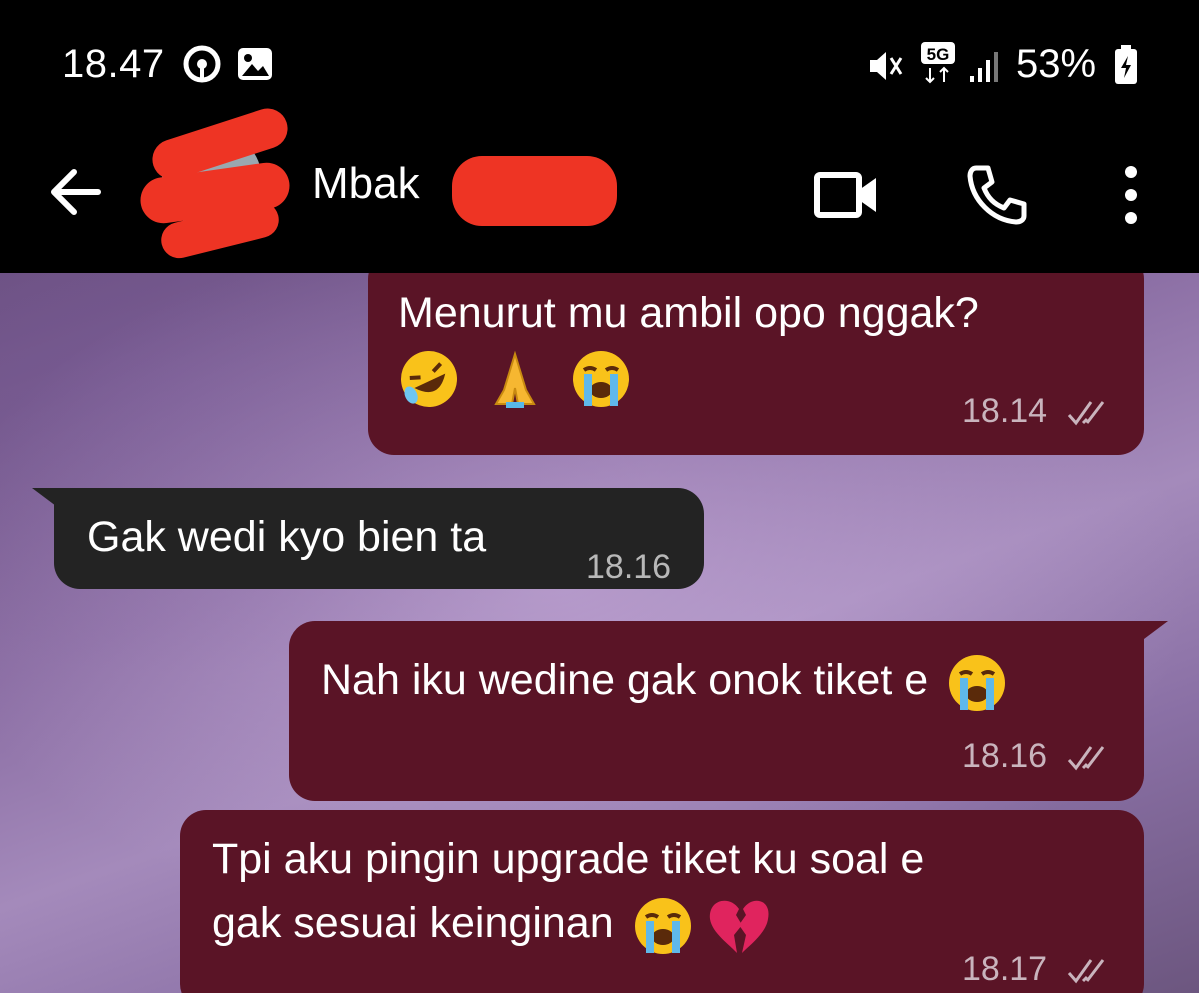  Describe the element at coordinates (1126, 64) in the screenshot. I see `battery-charging-icon` at that location.